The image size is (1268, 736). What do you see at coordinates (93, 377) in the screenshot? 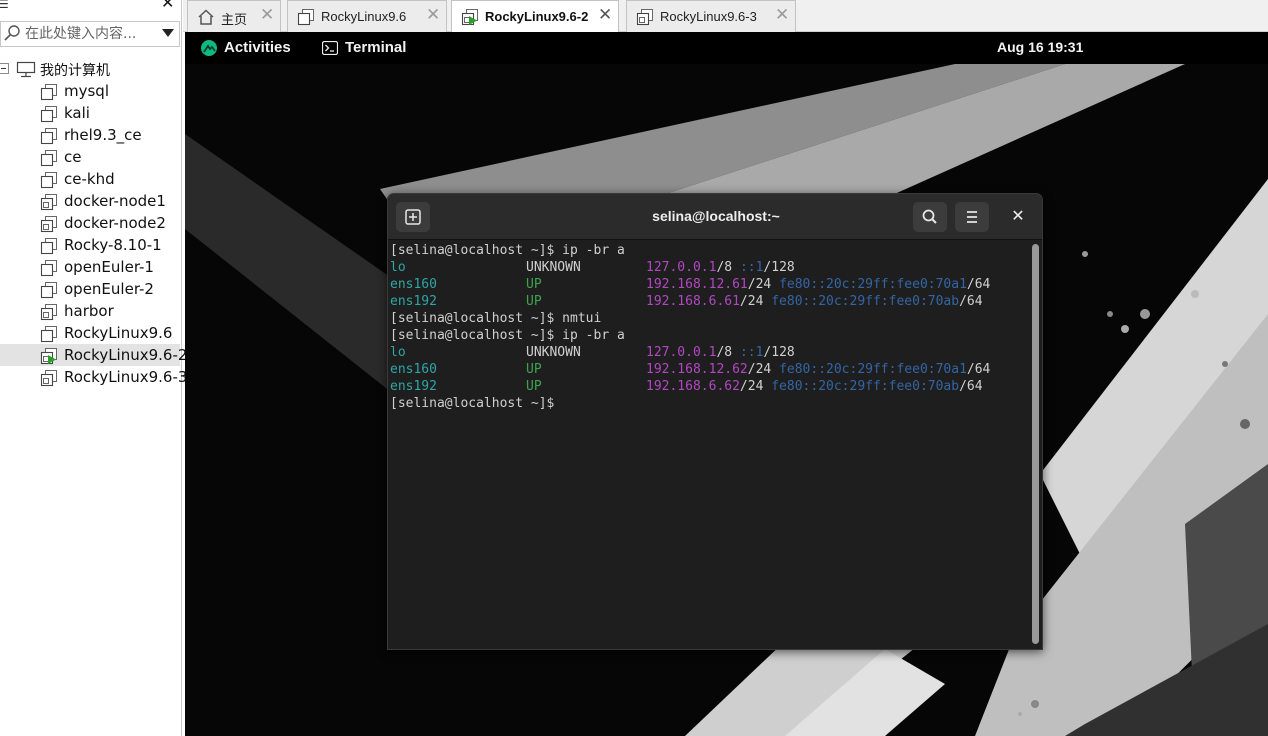
I see `vm-list-item: RockyLinux9.6-3` at bounding box center [93, 377].